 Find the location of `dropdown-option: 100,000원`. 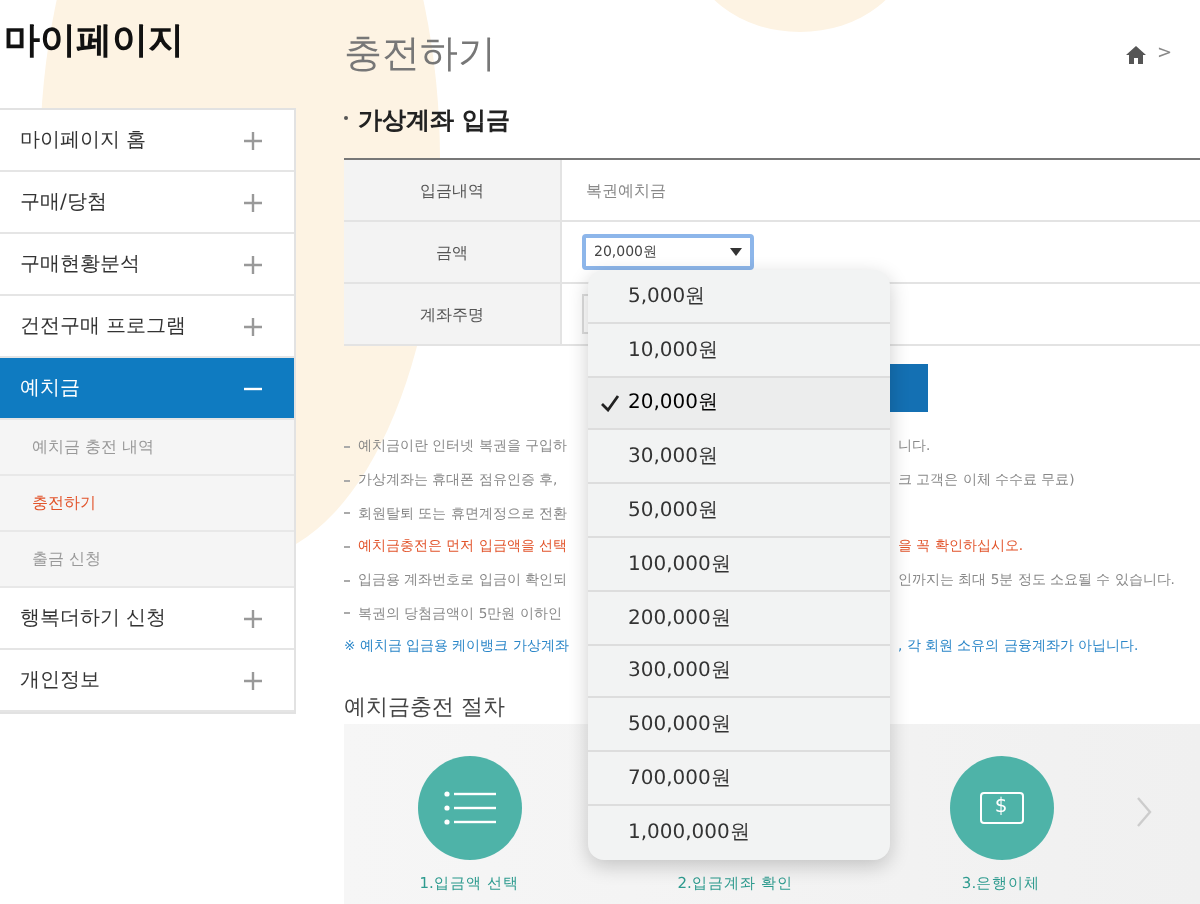

dropdown-option: 100,000원 is located at coordinates (739, 564).